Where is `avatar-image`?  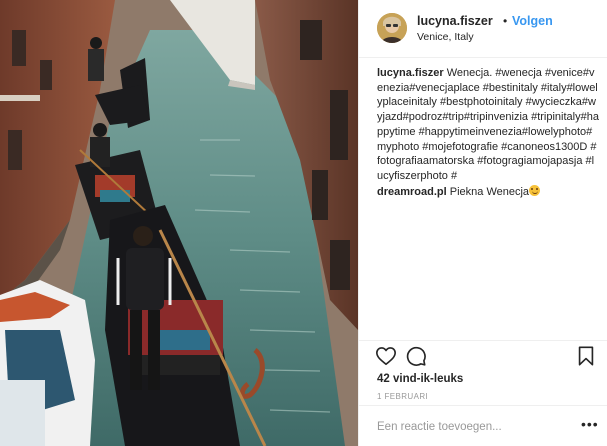
avatar-image is located at coordinates (392, 28).